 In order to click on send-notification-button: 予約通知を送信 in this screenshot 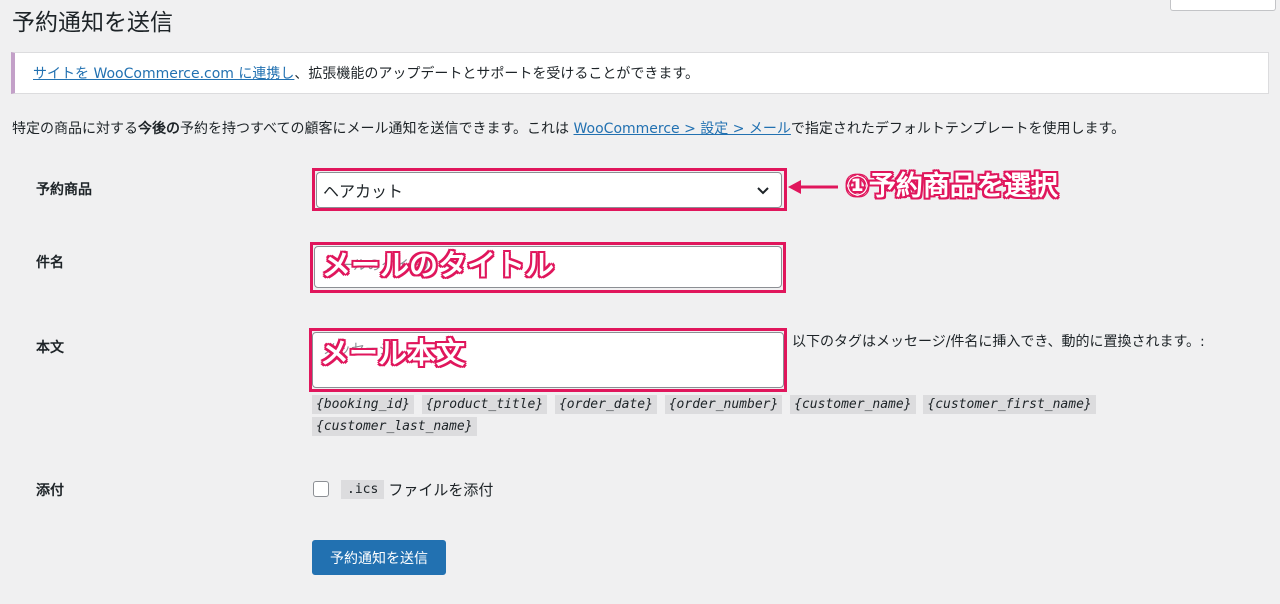, I will do `click(379, 557)`.